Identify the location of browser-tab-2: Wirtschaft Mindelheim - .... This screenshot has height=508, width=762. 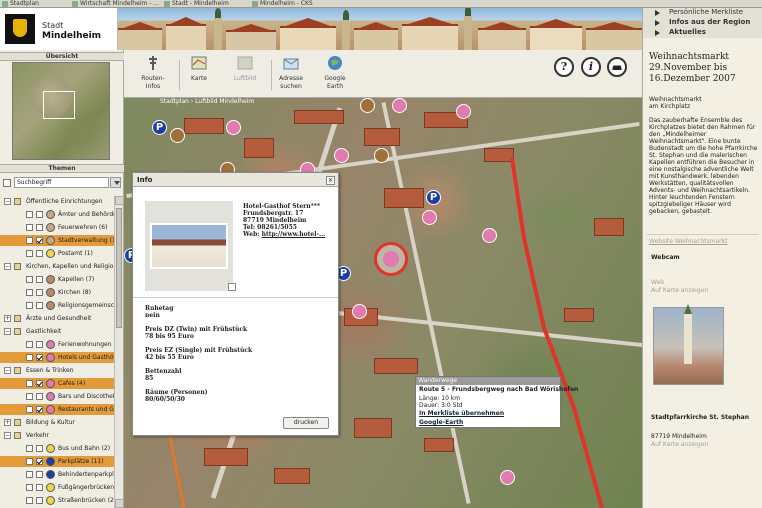
(115, 3).